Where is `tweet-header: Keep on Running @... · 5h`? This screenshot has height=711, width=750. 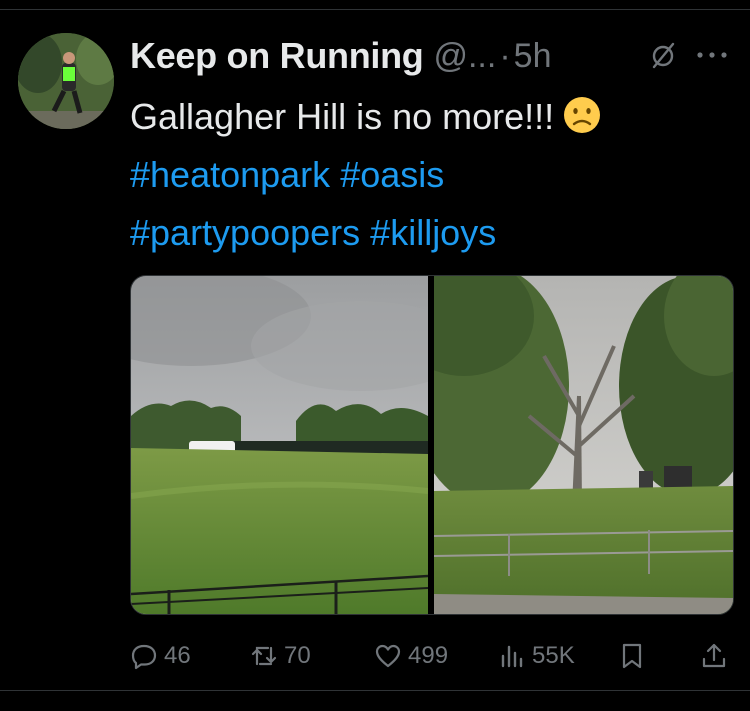
tweet-header: Keep on Running @... · 5h is located at coordinates (340, 56).